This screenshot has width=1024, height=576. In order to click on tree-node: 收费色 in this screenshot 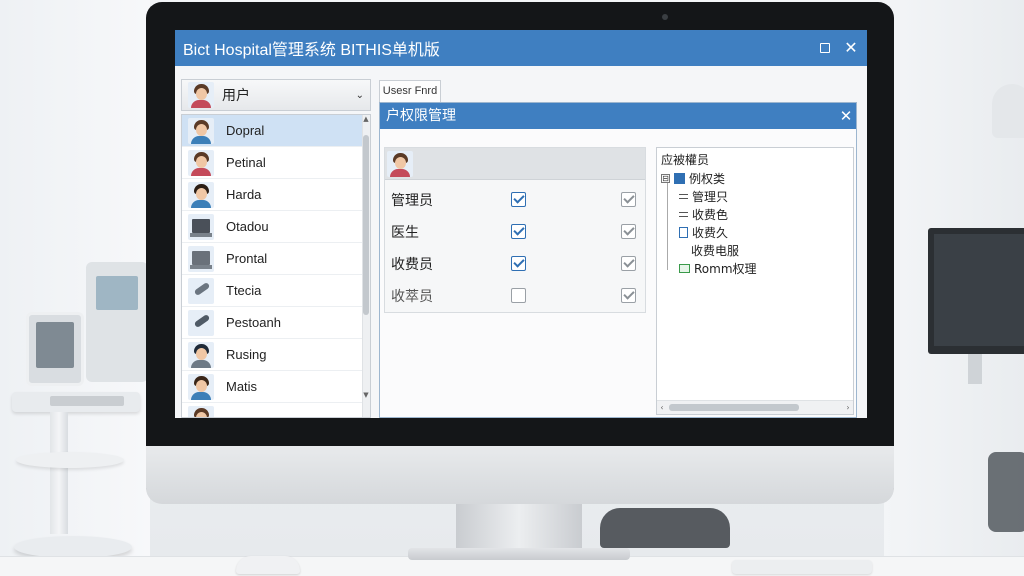, I will do `click(703, 214)`.